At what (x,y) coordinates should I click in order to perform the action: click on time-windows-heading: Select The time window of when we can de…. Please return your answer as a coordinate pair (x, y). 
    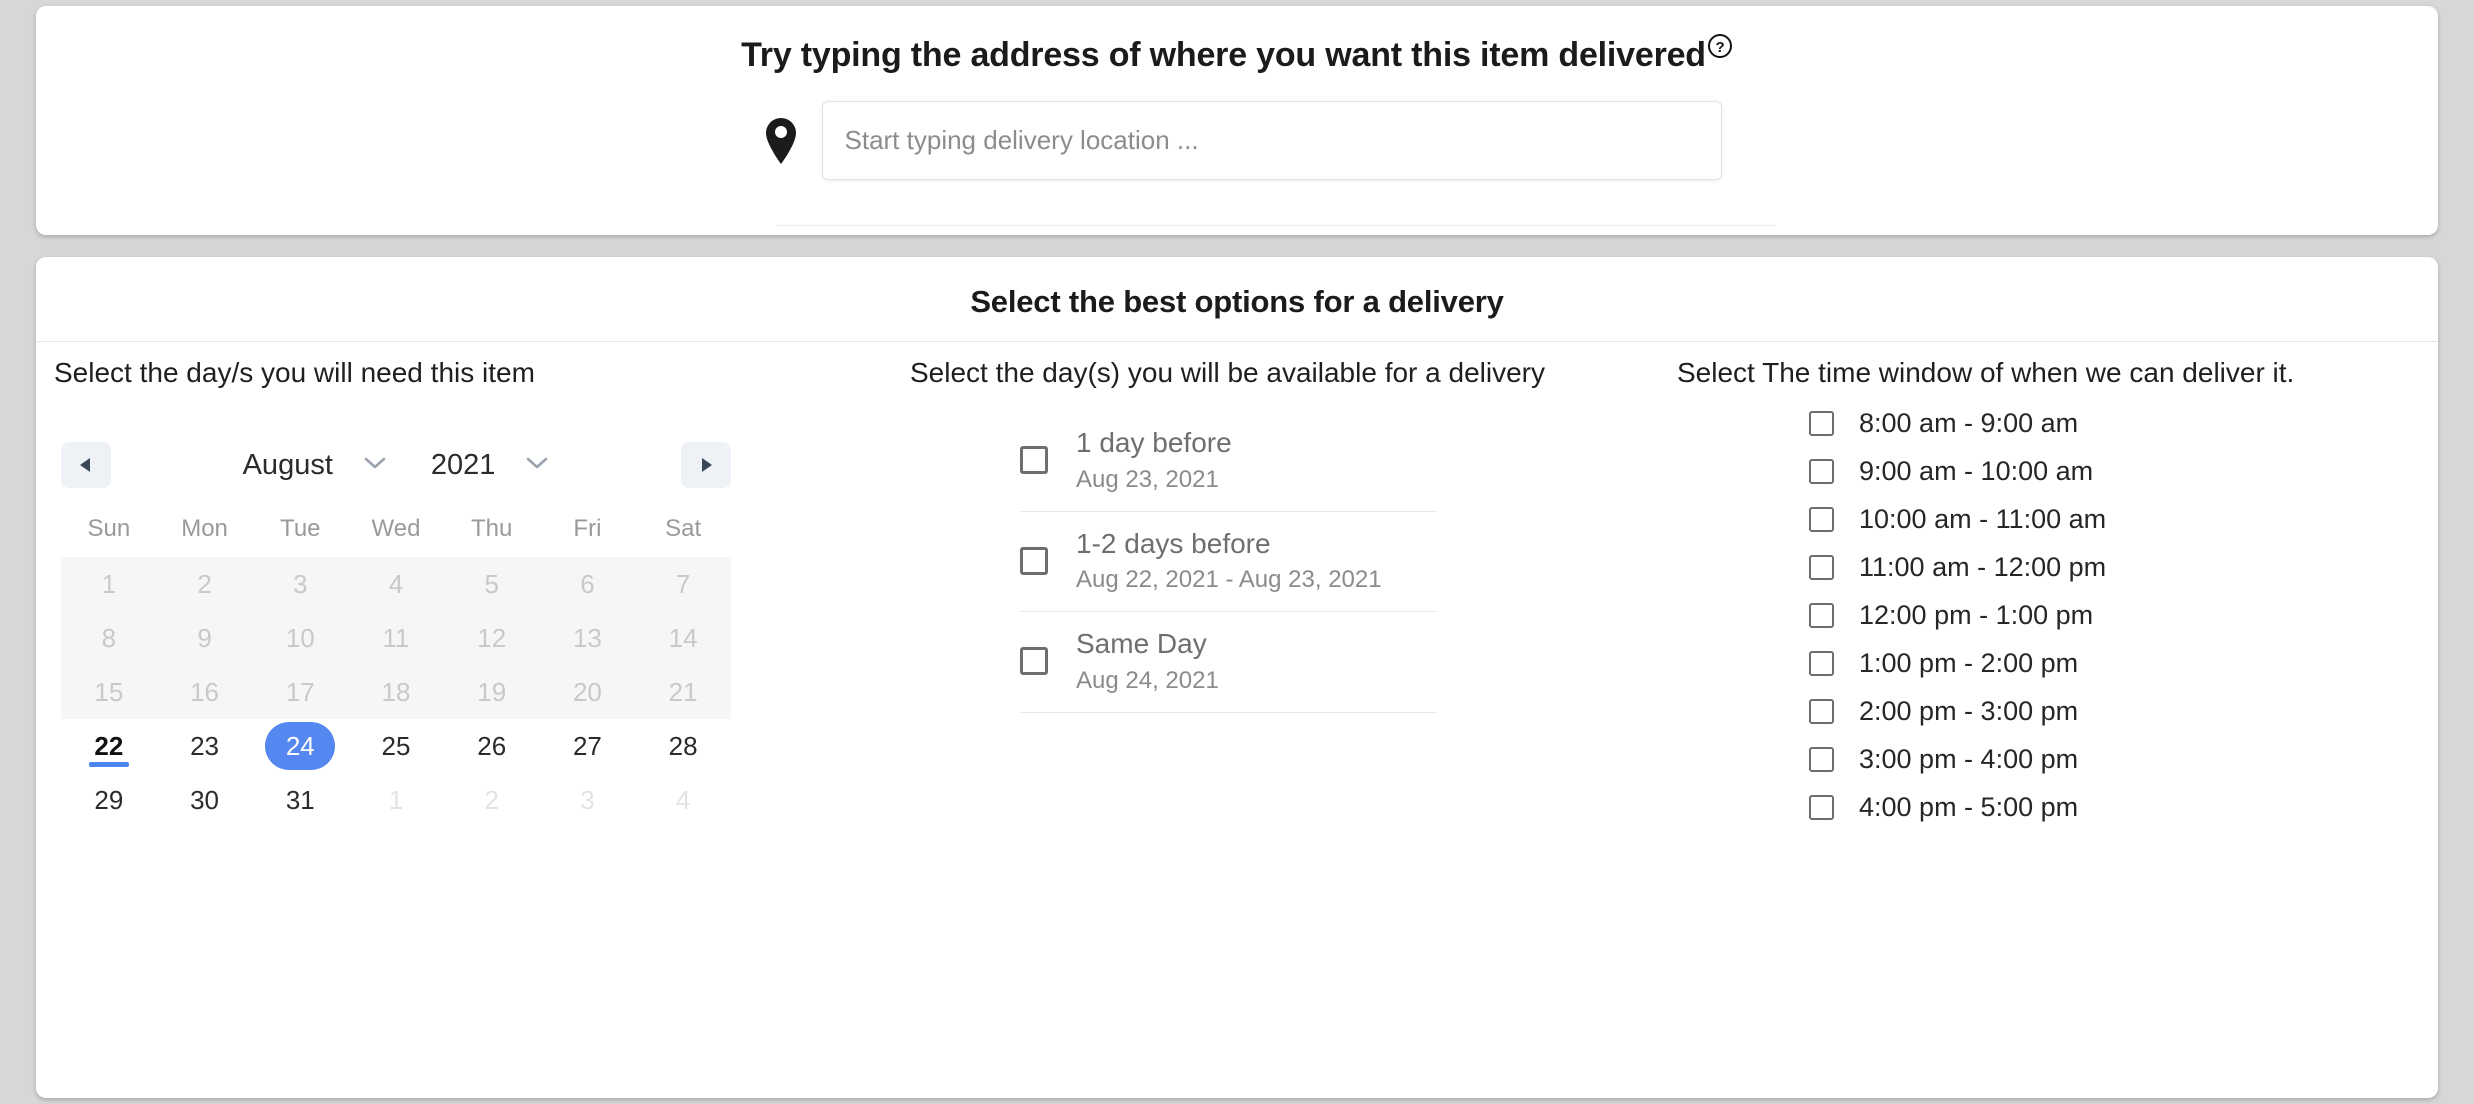
    Looking at the image, I should click on (1986, 372).